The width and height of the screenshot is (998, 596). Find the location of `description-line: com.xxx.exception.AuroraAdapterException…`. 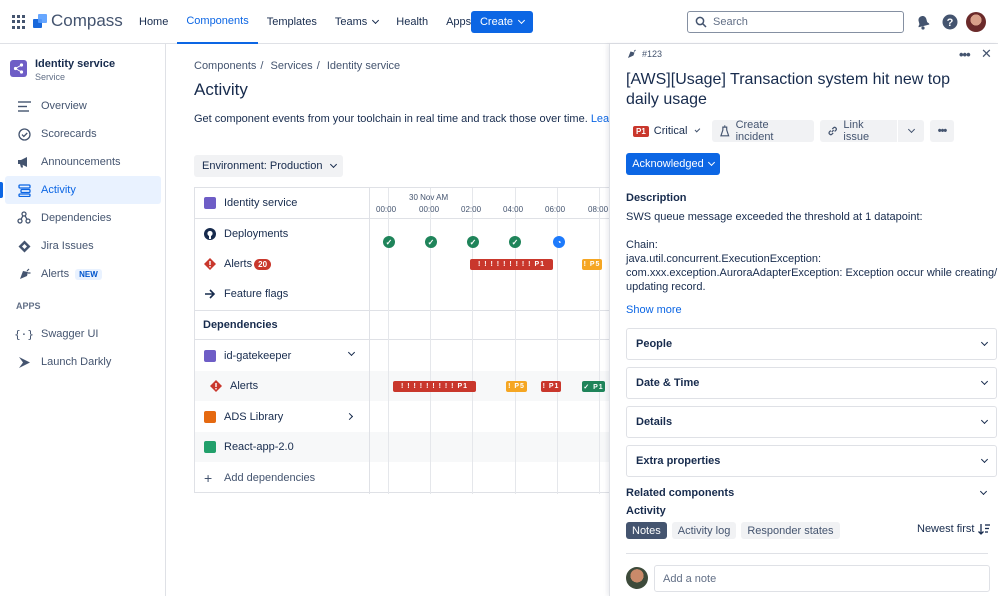

description-line: com.xxx.exception.AuroraAdapterException… is located at coordinates (812, 273).